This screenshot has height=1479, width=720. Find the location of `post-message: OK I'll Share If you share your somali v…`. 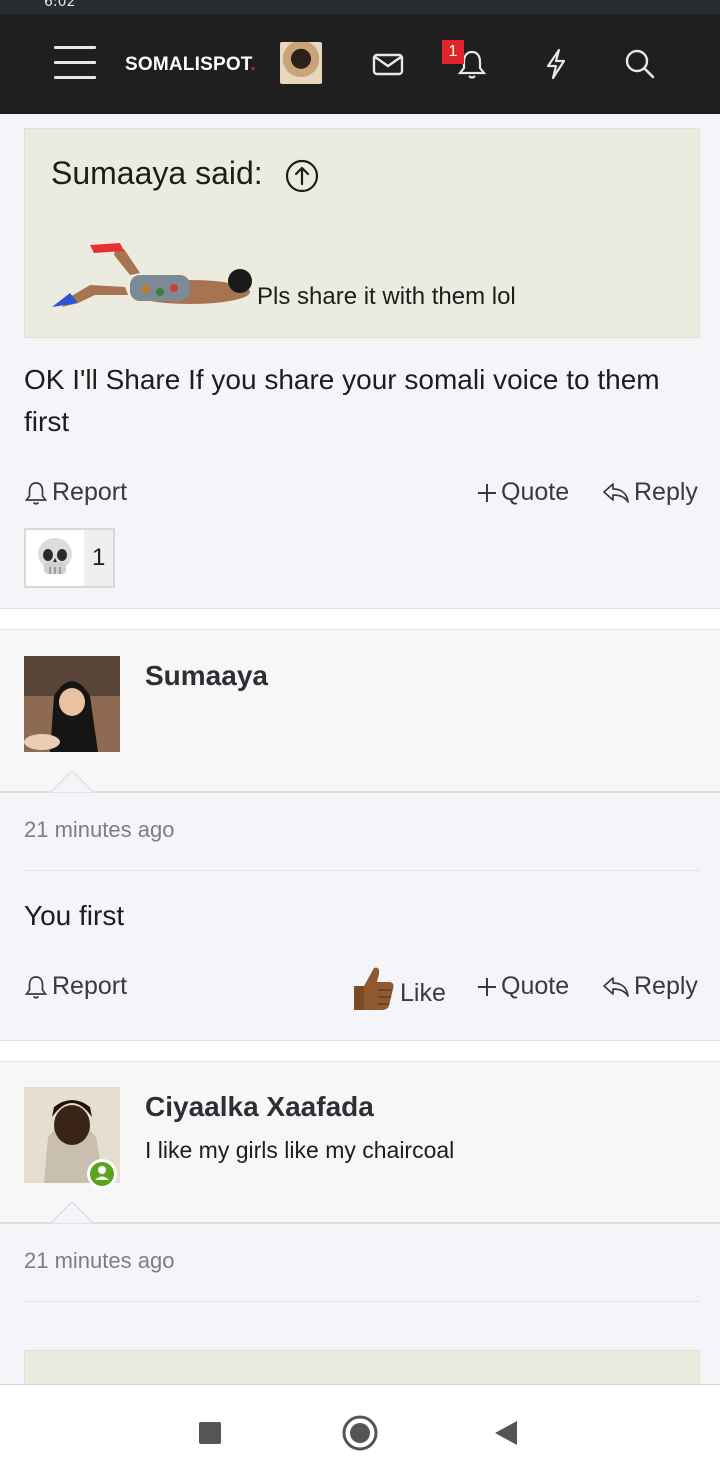

post-message: OK I'll Share If you share your somali v… is located at coordinates (342, 400).